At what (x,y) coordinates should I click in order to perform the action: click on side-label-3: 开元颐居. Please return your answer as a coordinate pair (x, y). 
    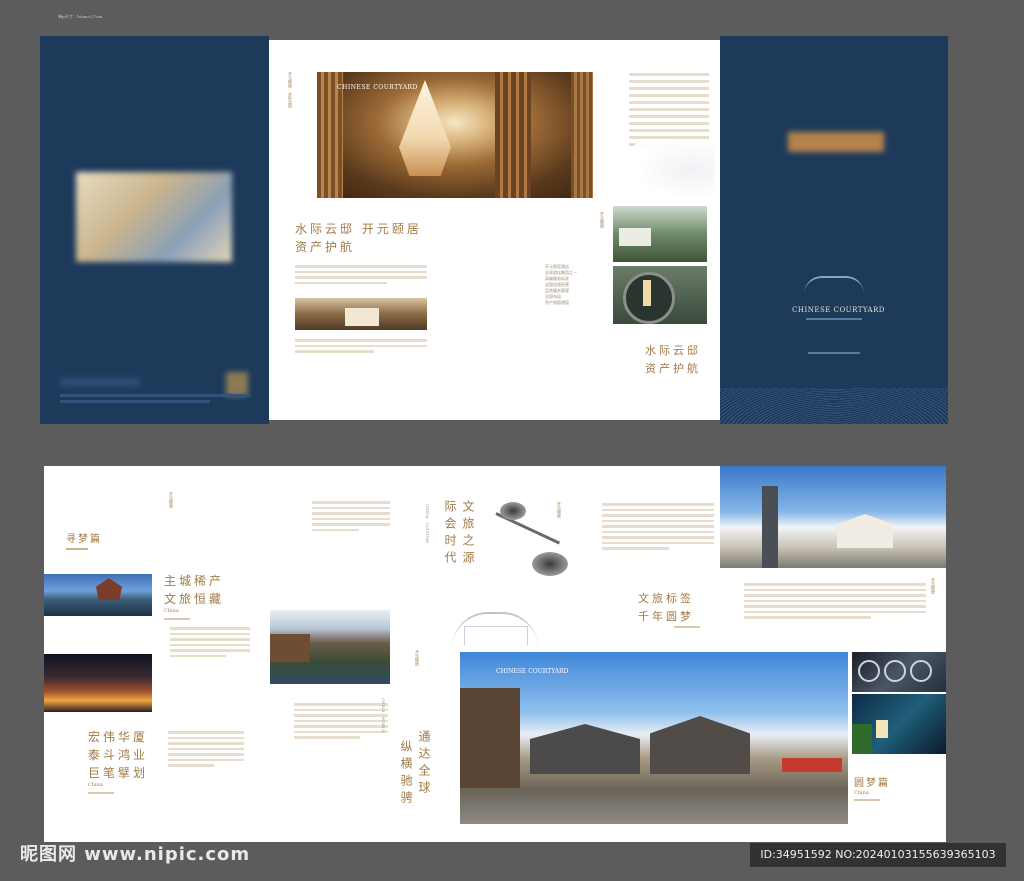
    Looking at the image, I should click on (171, 500).